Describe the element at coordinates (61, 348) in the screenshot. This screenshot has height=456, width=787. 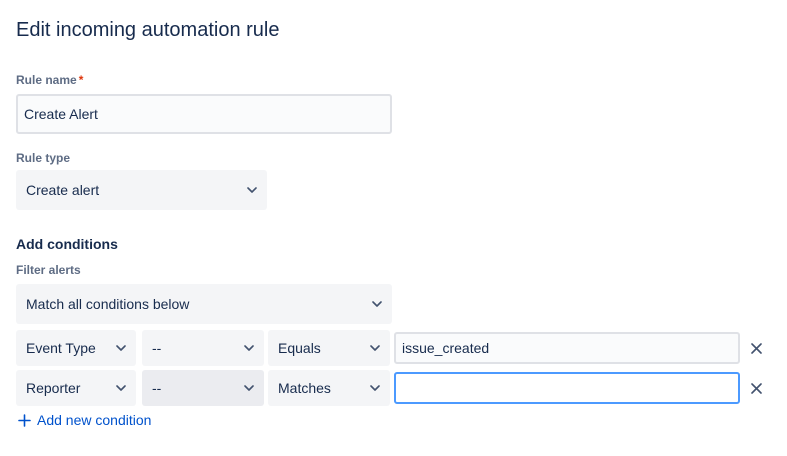
I see `condition-field-value: Event Type` at that location.